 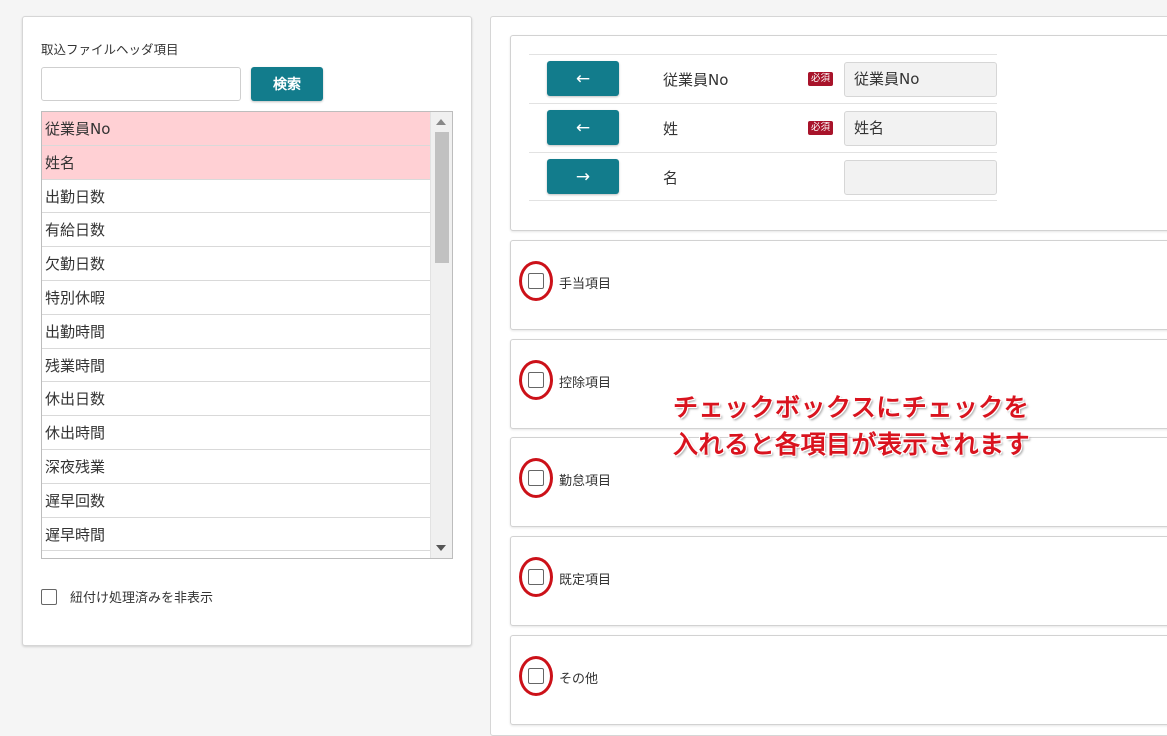 I want to click on mapping-row: ← 従業員No 必須 従業員No, so click(x=763, y=78).